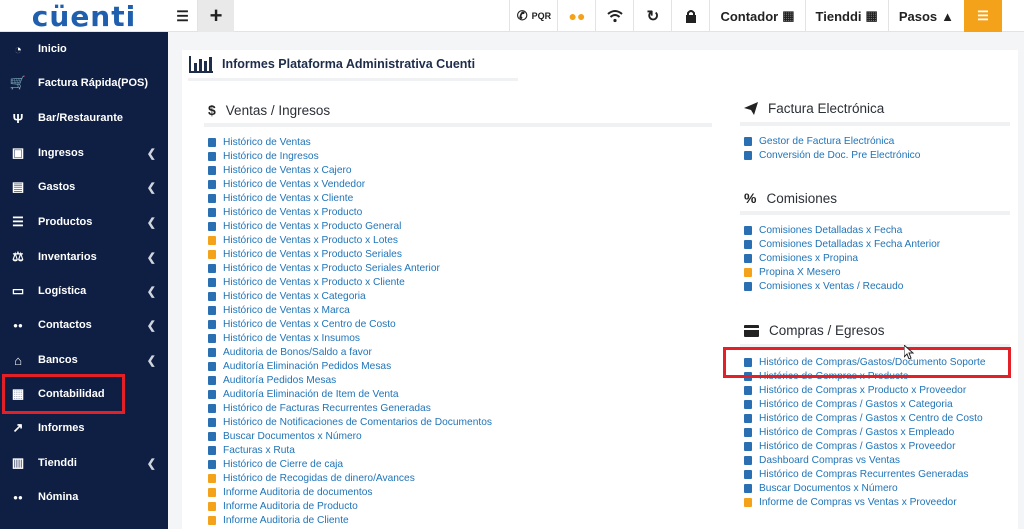 The width and height of the screenshot is (1024, 529). I want to click on report-link: Histórico de Ventas x Producto, so click(350, 212).